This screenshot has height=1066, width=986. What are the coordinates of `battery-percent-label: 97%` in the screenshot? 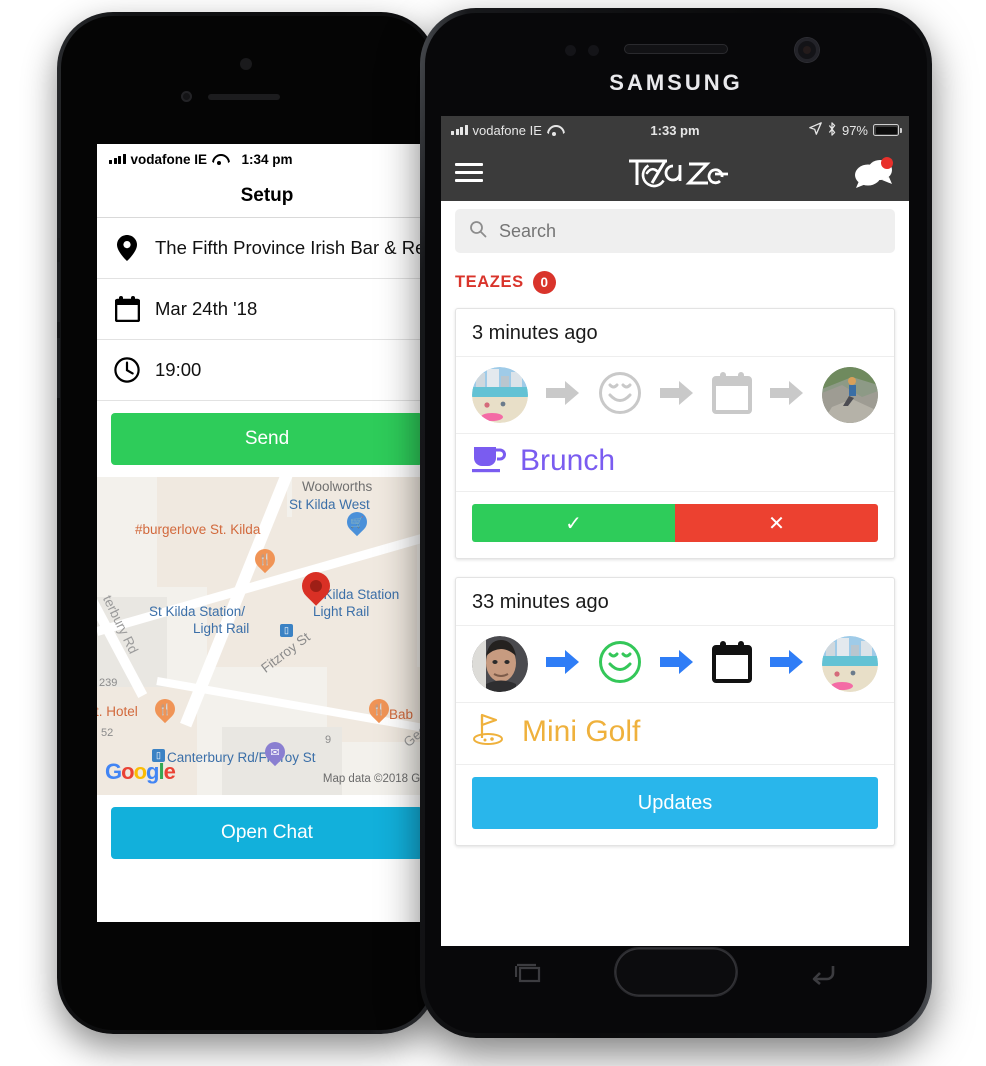 It's located at (854, 130).